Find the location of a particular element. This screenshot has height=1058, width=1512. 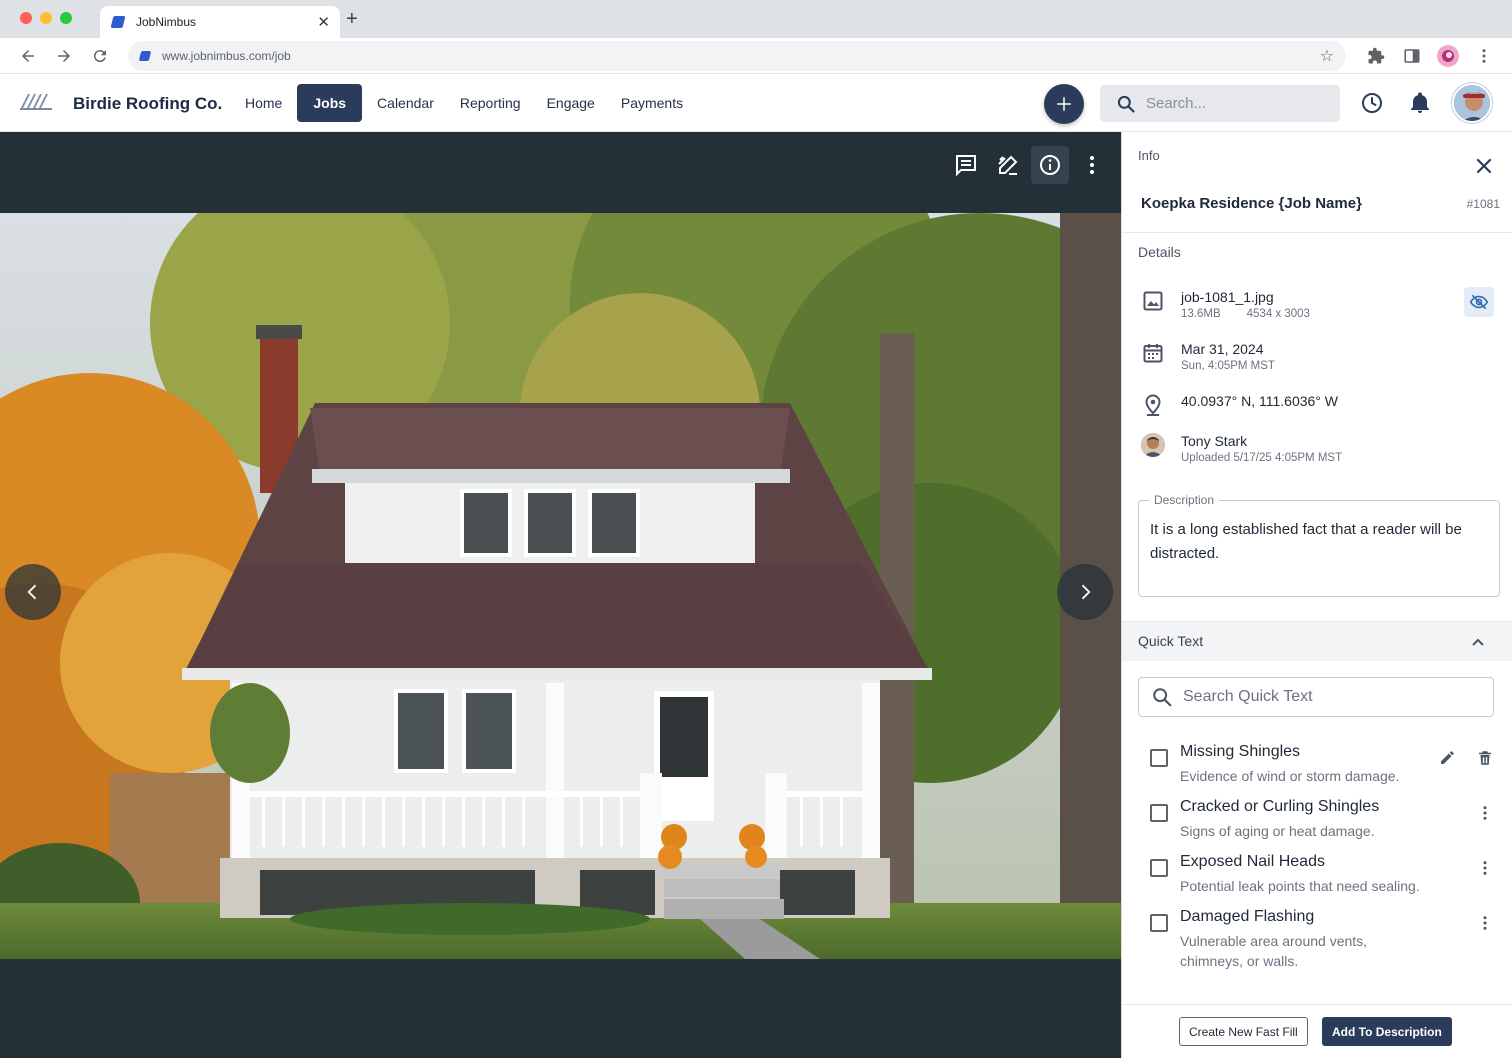

create-new-button is located at coordinates (1064, 104).